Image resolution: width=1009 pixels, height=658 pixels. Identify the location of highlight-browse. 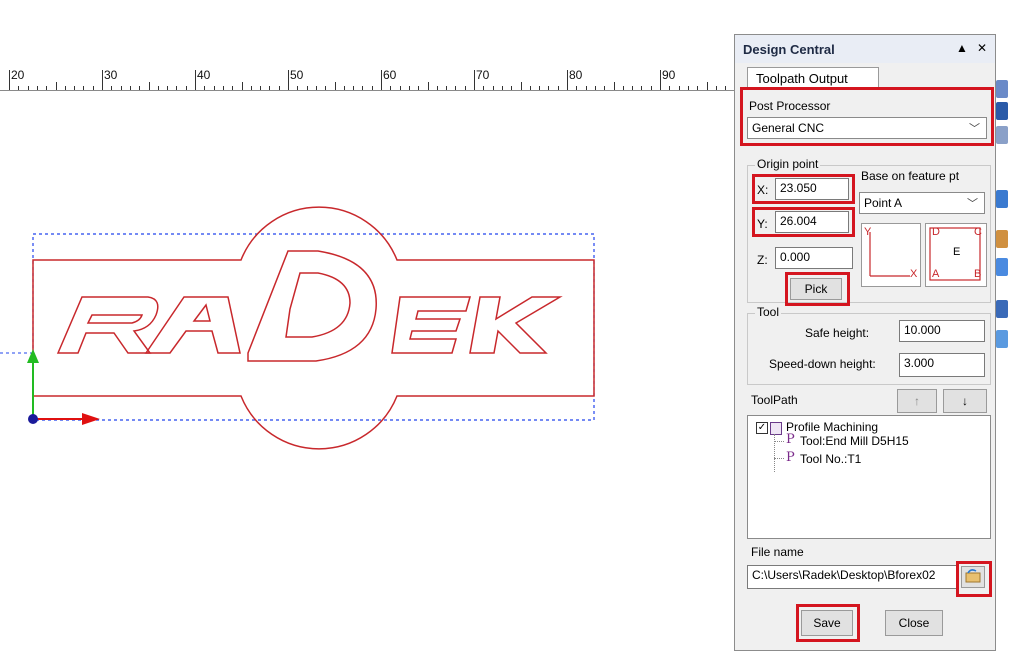
(974, 579).